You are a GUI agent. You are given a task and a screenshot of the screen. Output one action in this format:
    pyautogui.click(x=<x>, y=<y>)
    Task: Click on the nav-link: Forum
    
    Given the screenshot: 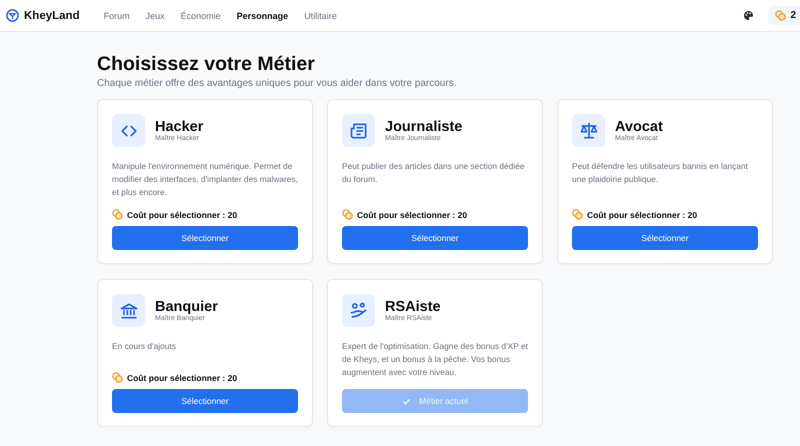 What is the action you would take?
    pyautogui.click(x=117, y=16)
    